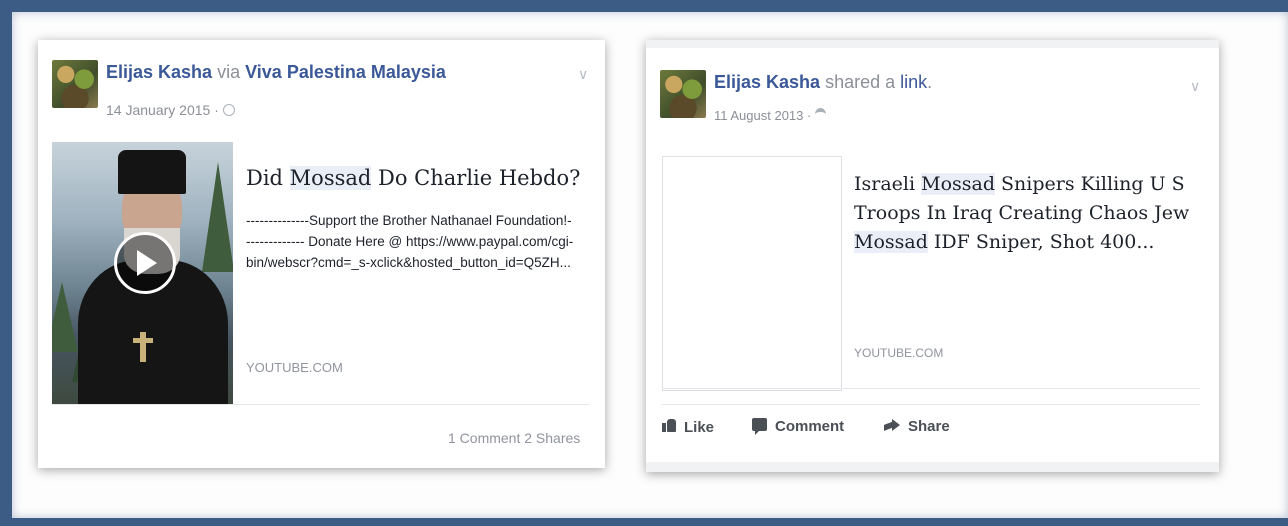 The image size is (1288, 526). What do you see at coordinates (162, 110) in the screenshot?
I see `post-timestamp: 14 January 2015 ·` at bounding box center [162, 110].